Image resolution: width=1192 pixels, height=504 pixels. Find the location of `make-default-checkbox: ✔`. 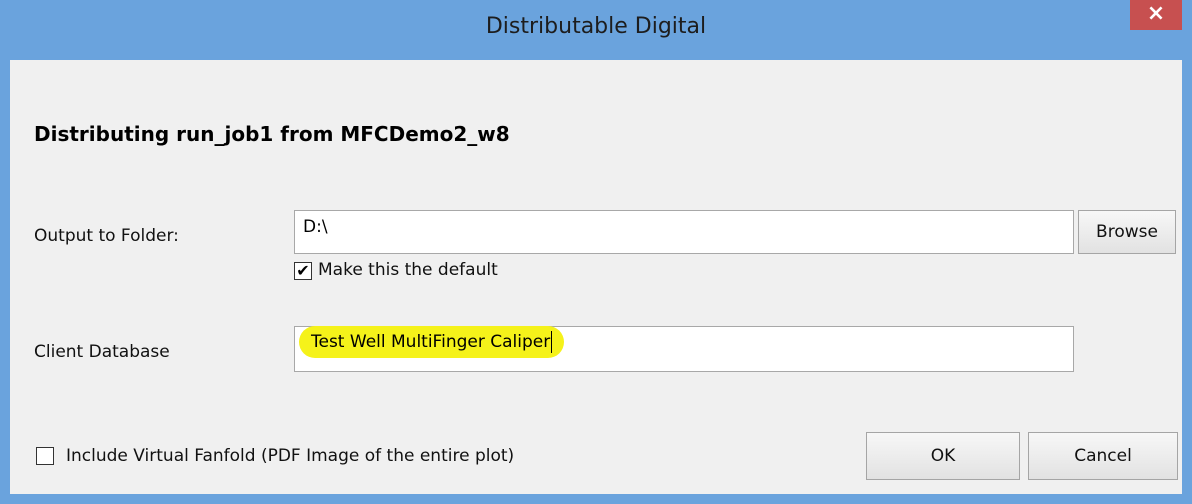

make-default-checkbox: ✔ is located at coordinates (303, 271).